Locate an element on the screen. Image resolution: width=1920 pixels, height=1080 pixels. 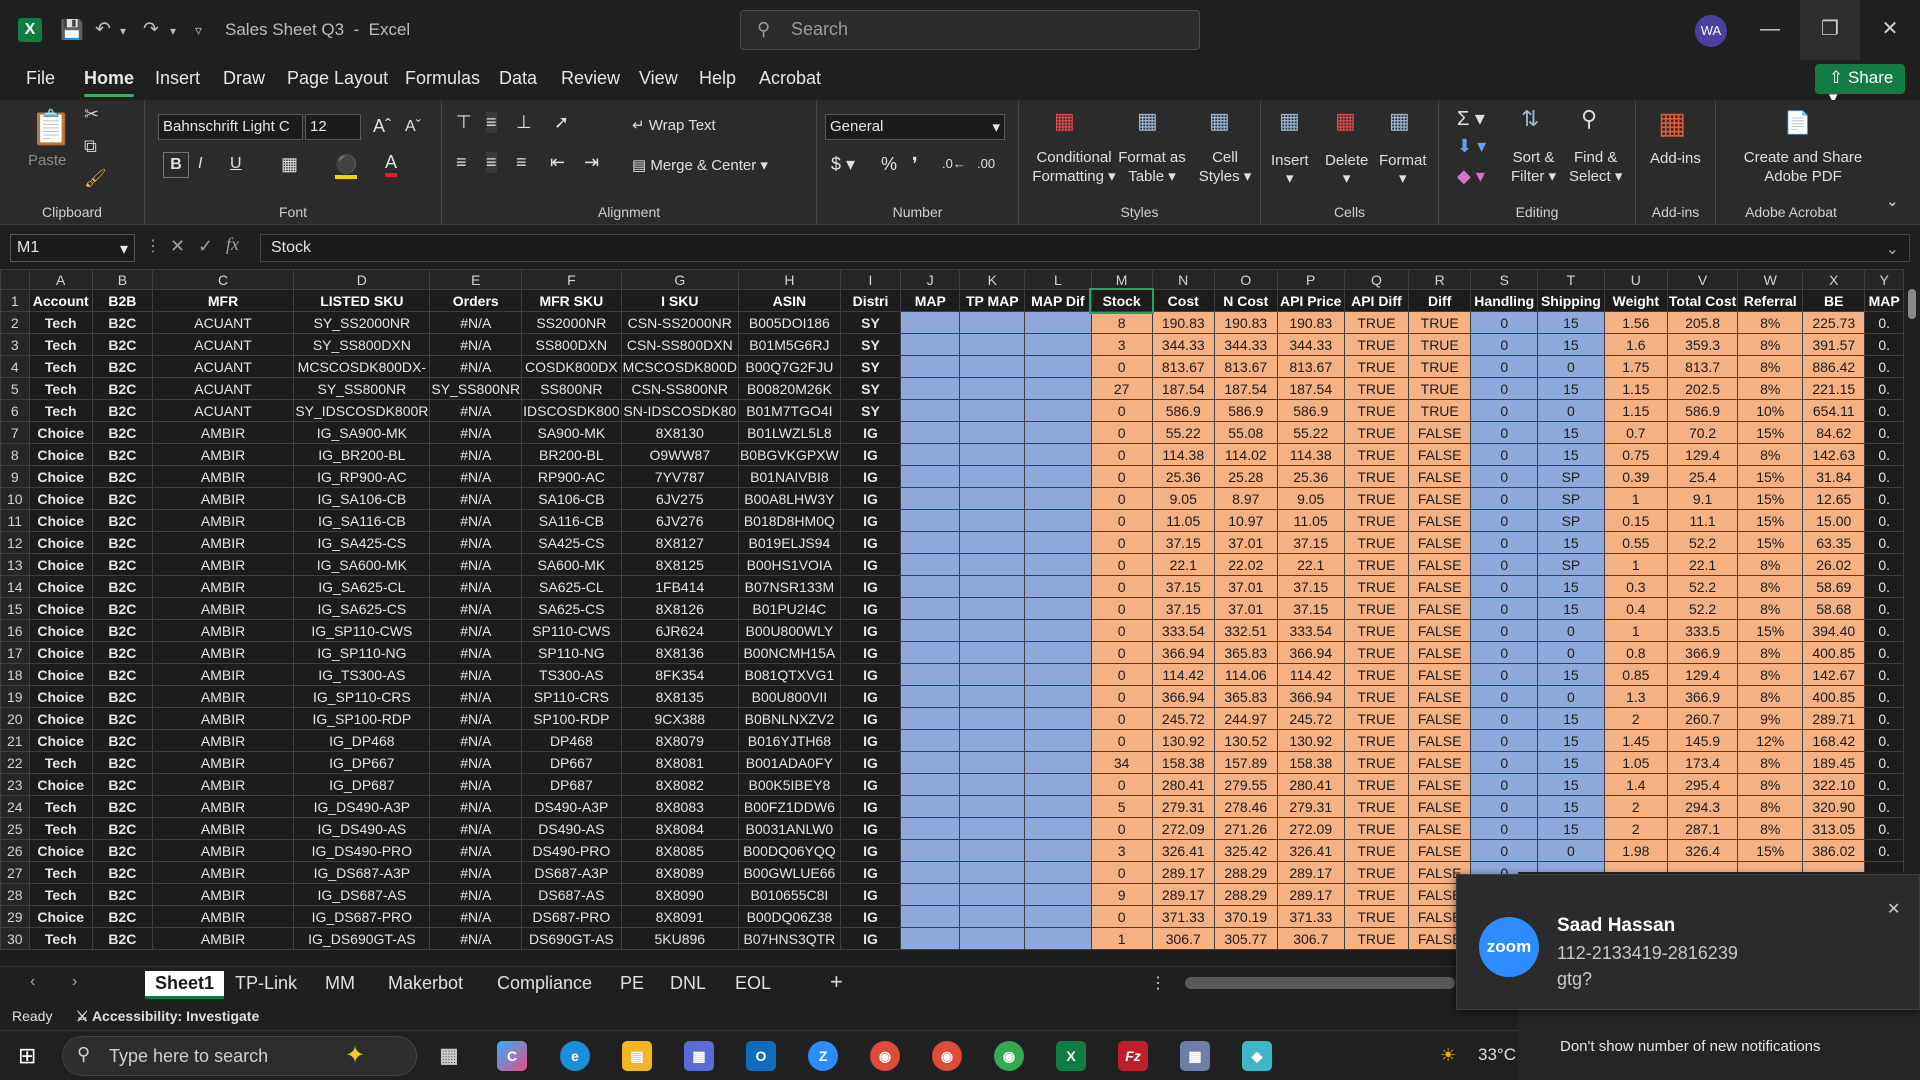
column-title-cell: Handling is located at coordinates (1504, 300).